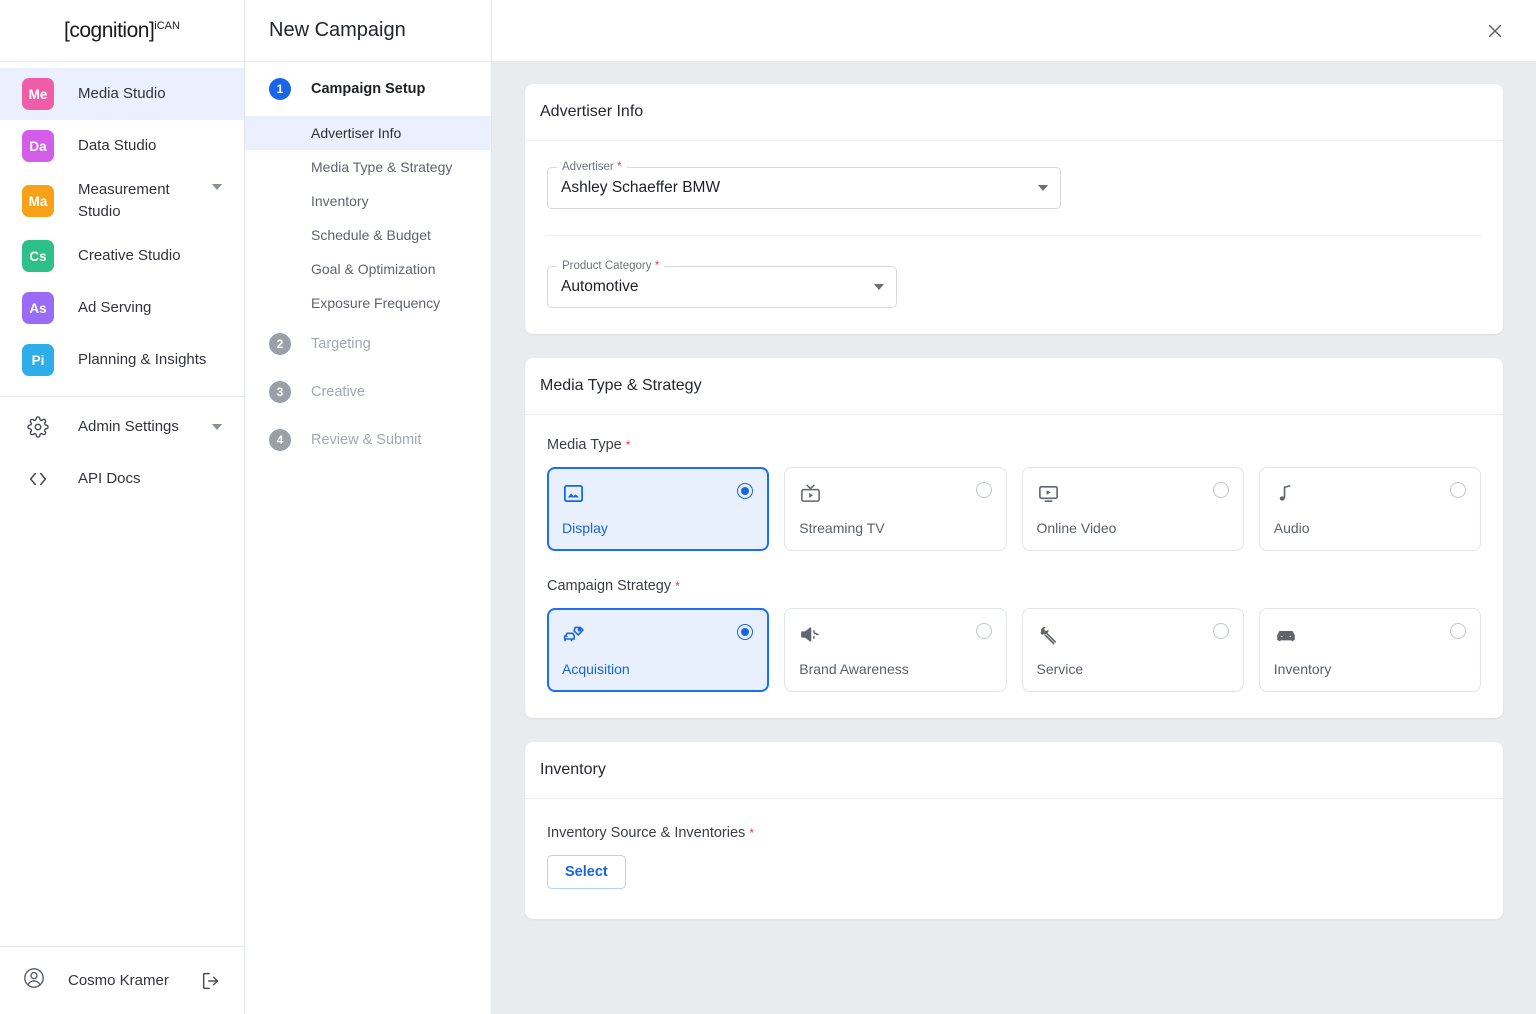 Image resolution: width=1536 pixels, height=1014 pixels. Describe the element at coordinates (895, 650) in the screenshot. I see `strategy-option-brand-awareness: Brand Awareness` at that location.